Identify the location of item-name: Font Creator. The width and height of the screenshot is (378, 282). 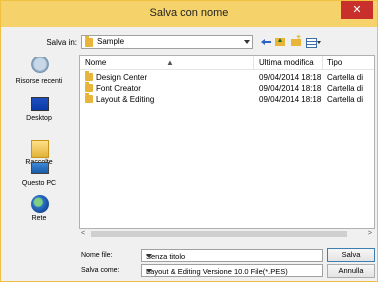
(118, 88).